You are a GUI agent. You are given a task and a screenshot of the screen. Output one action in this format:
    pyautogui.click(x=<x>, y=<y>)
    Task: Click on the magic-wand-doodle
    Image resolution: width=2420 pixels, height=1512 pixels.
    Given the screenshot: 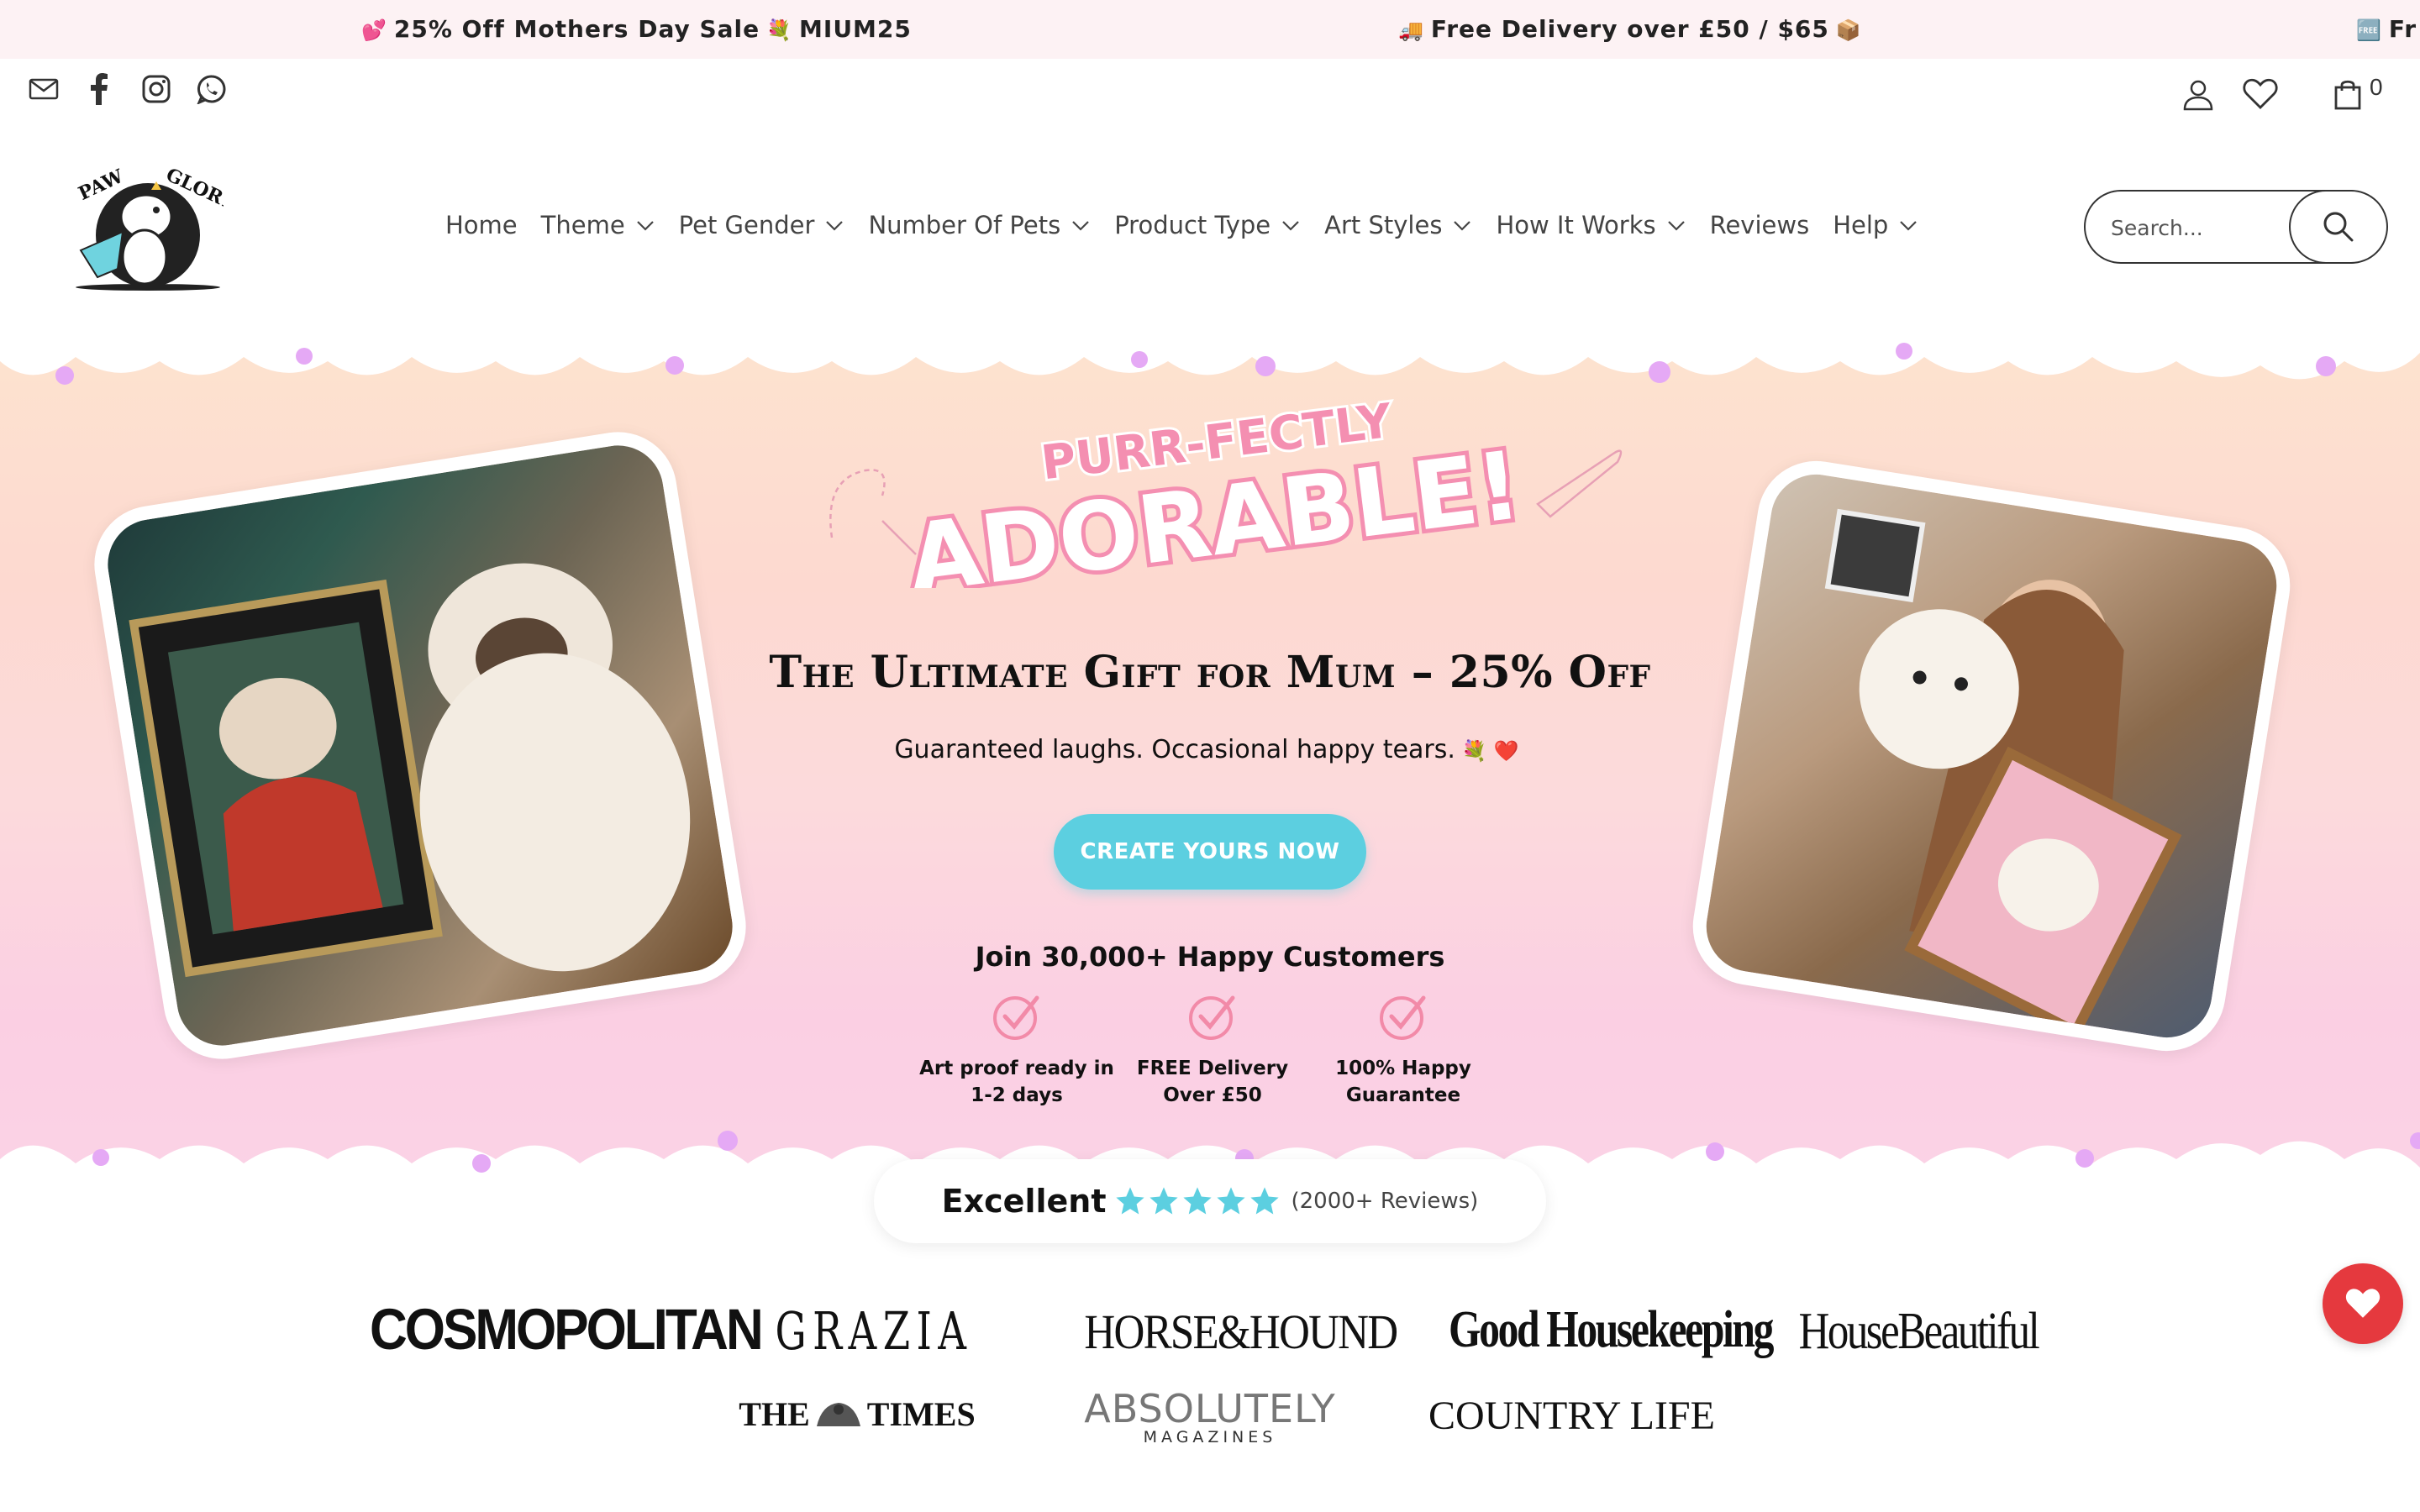 What is the action you would take?
    pyautogui.click(x=857, y=503)
    